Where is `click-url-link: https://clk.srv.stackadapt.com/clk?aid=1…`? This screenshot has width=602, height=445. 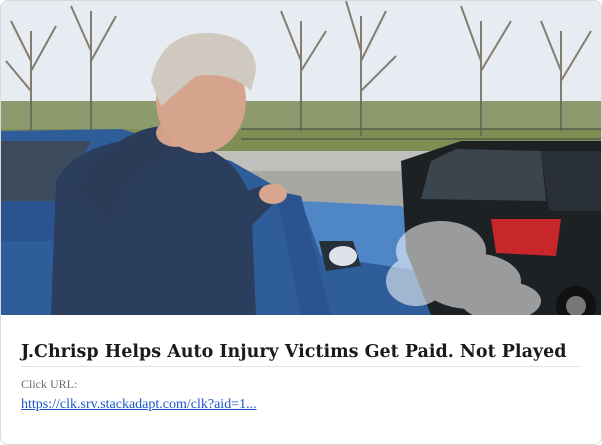
click-url-link: https://clk.srv.stackadapt.com/clk?aid=1… is located at coordinates (139, 405).